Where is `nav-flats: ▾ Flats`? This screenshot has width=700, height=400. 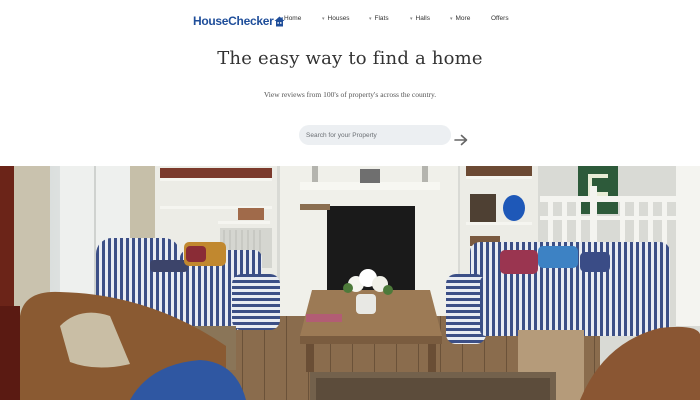
nav-flats: ▾ Flats is located at coordinates (379, 18).